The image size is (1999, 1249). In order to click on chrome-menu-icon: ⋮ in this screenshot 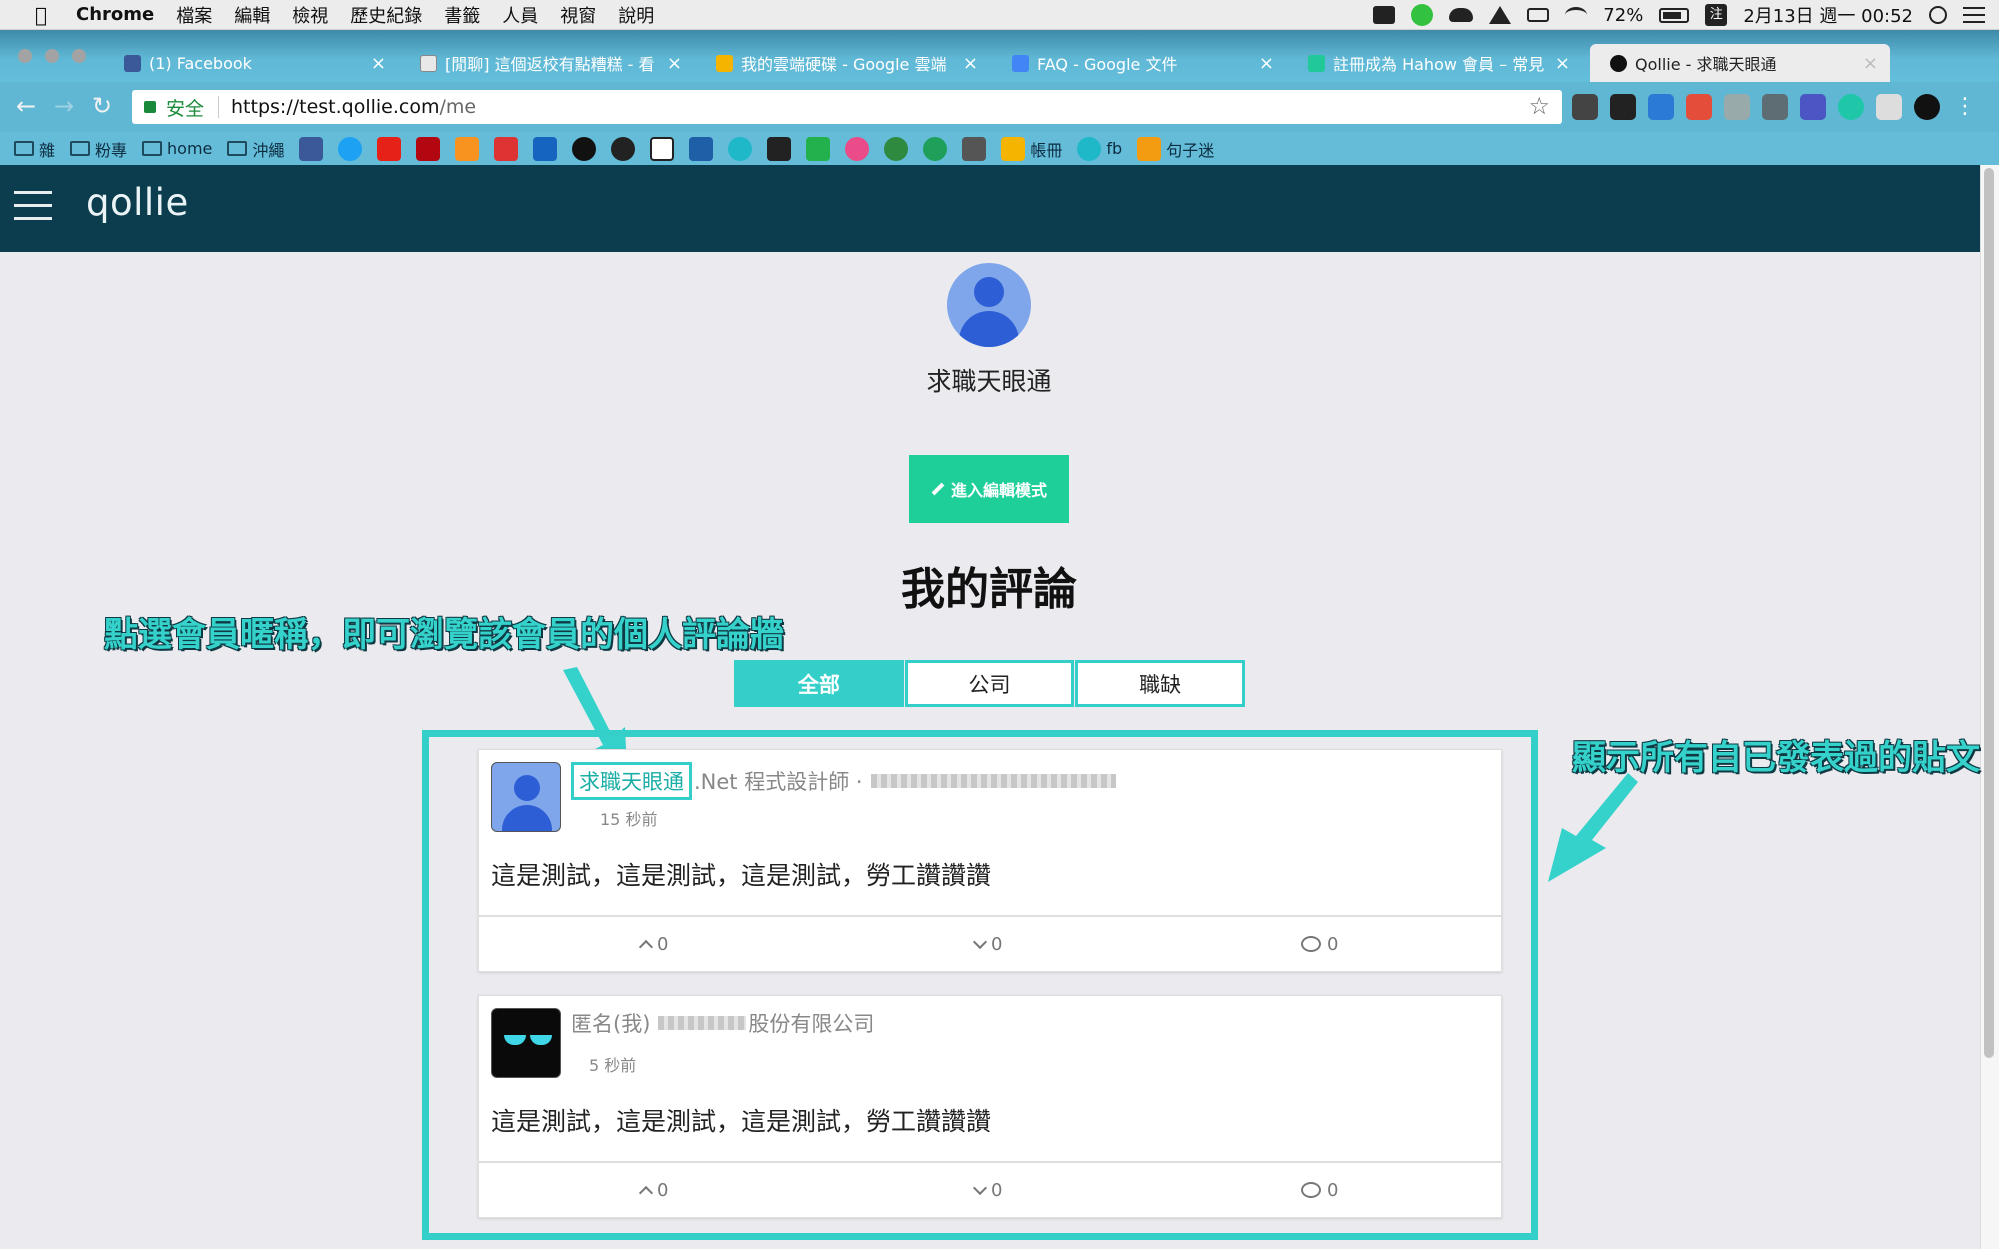, I will do `click(1965, 107)`.